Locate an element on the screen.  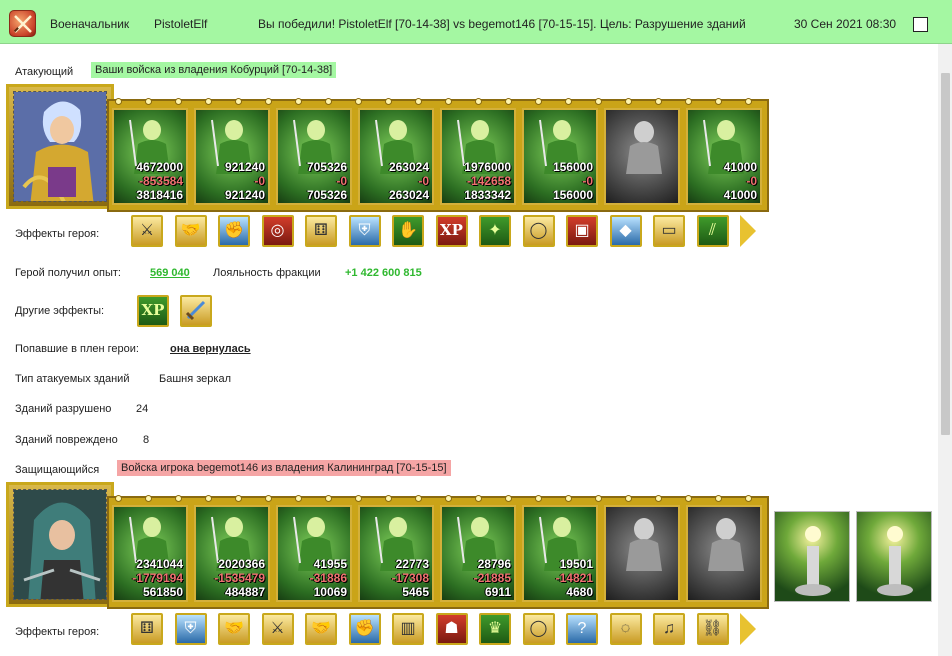
unit-count-bot: 3818416 is located at coordinates (159, 195).